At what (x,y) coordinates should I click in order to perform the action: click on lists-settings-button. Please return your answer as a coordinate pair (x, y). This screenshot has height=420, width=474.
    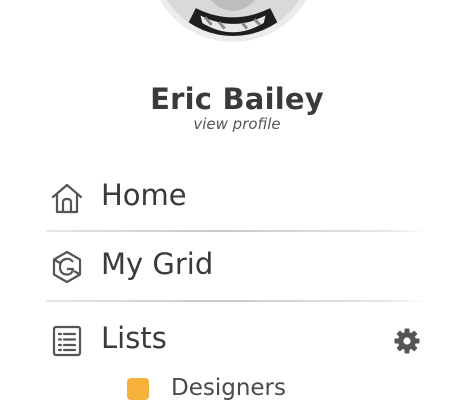
    Looking at the image, I should click on (407, 341).